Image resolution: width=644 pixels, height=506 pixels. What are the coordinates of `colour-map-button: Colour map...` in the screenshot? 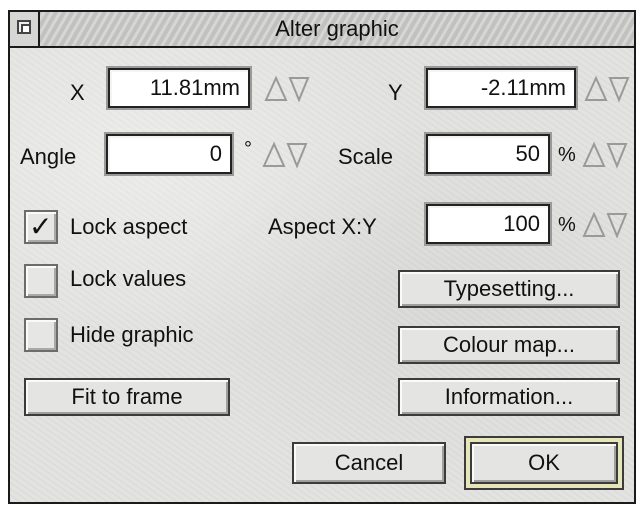 It's located at (509, 345).